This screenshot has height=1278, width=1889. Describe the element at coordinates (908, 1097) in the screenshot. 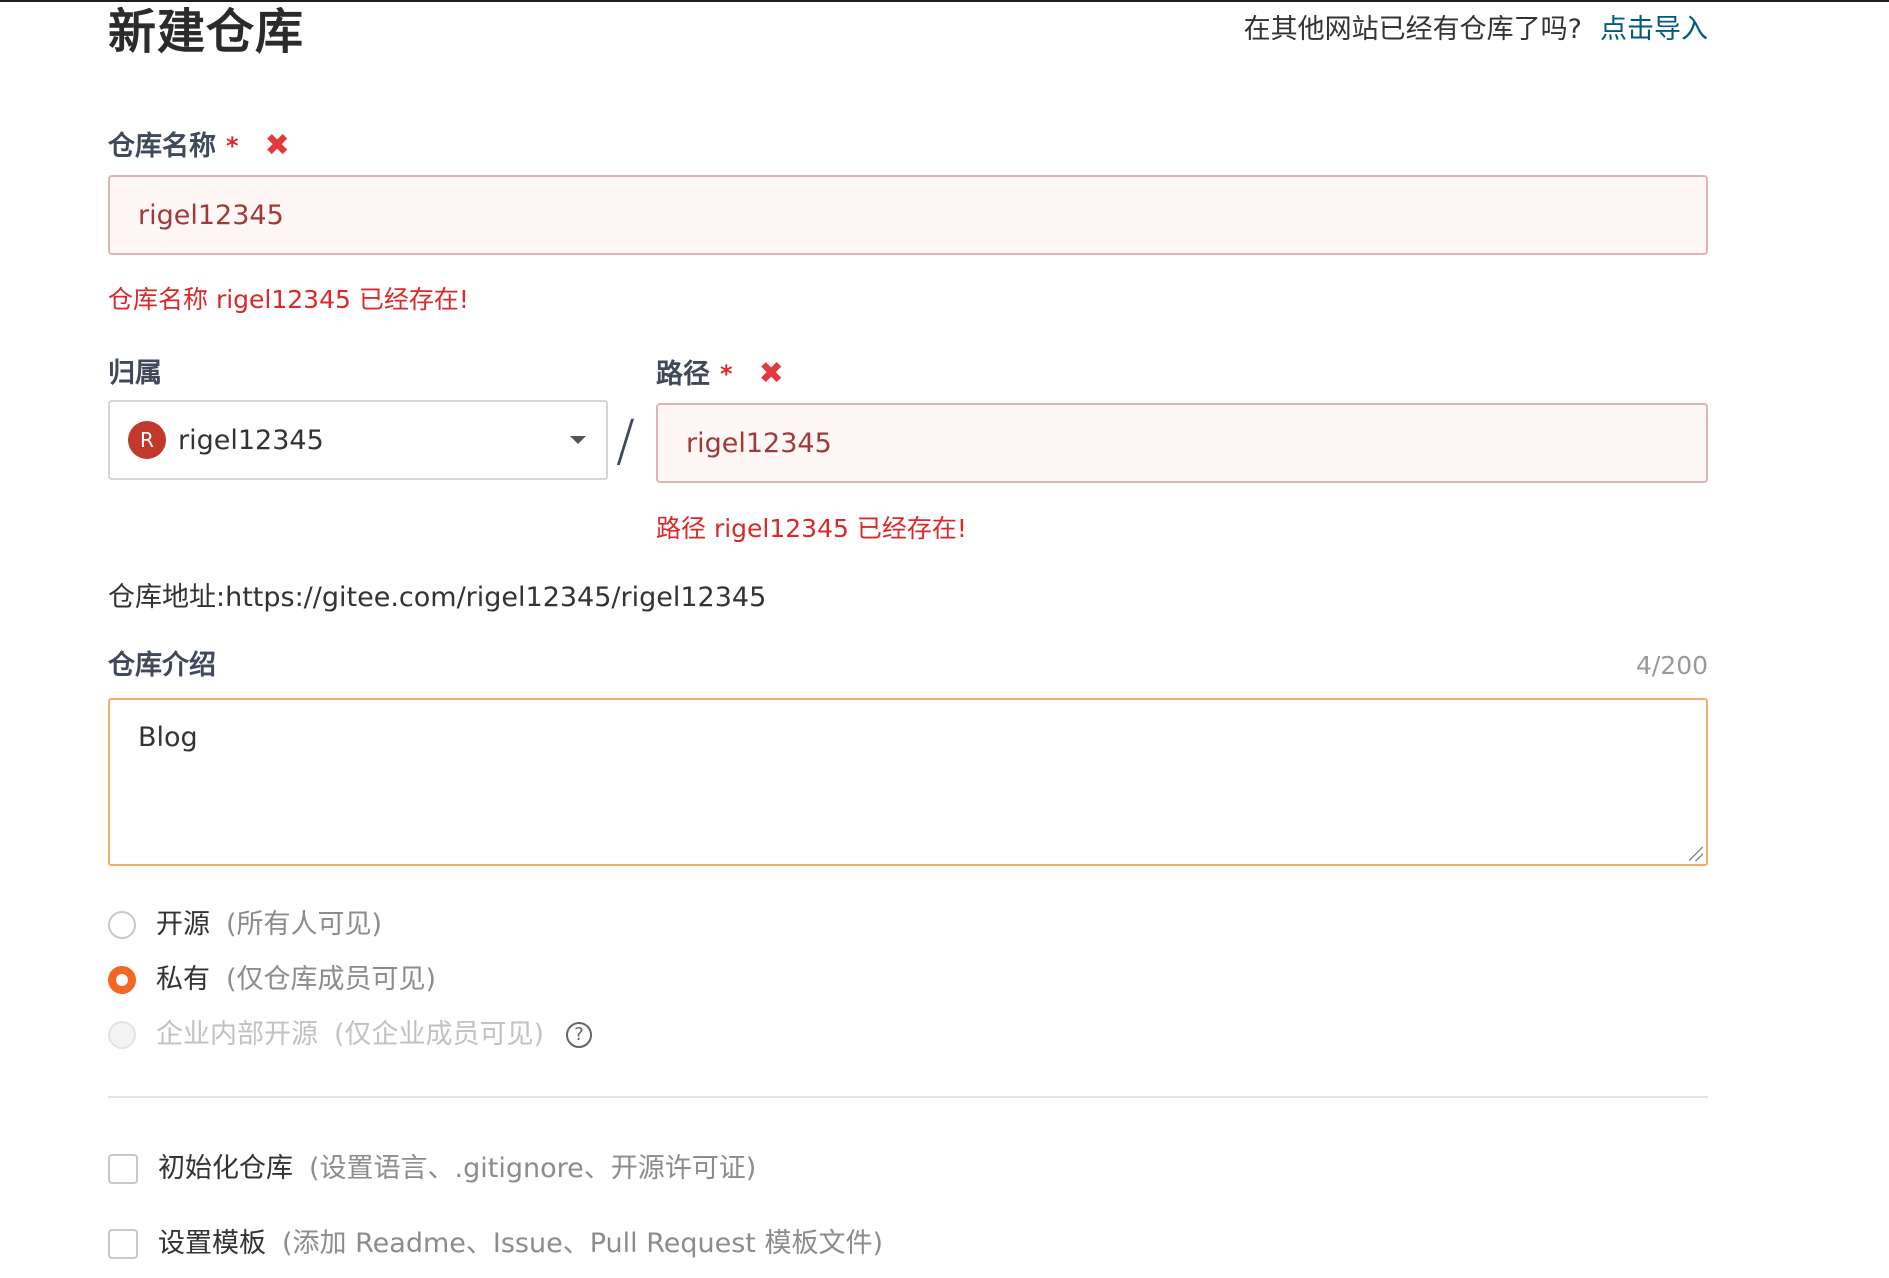

I see `divider` at that location.